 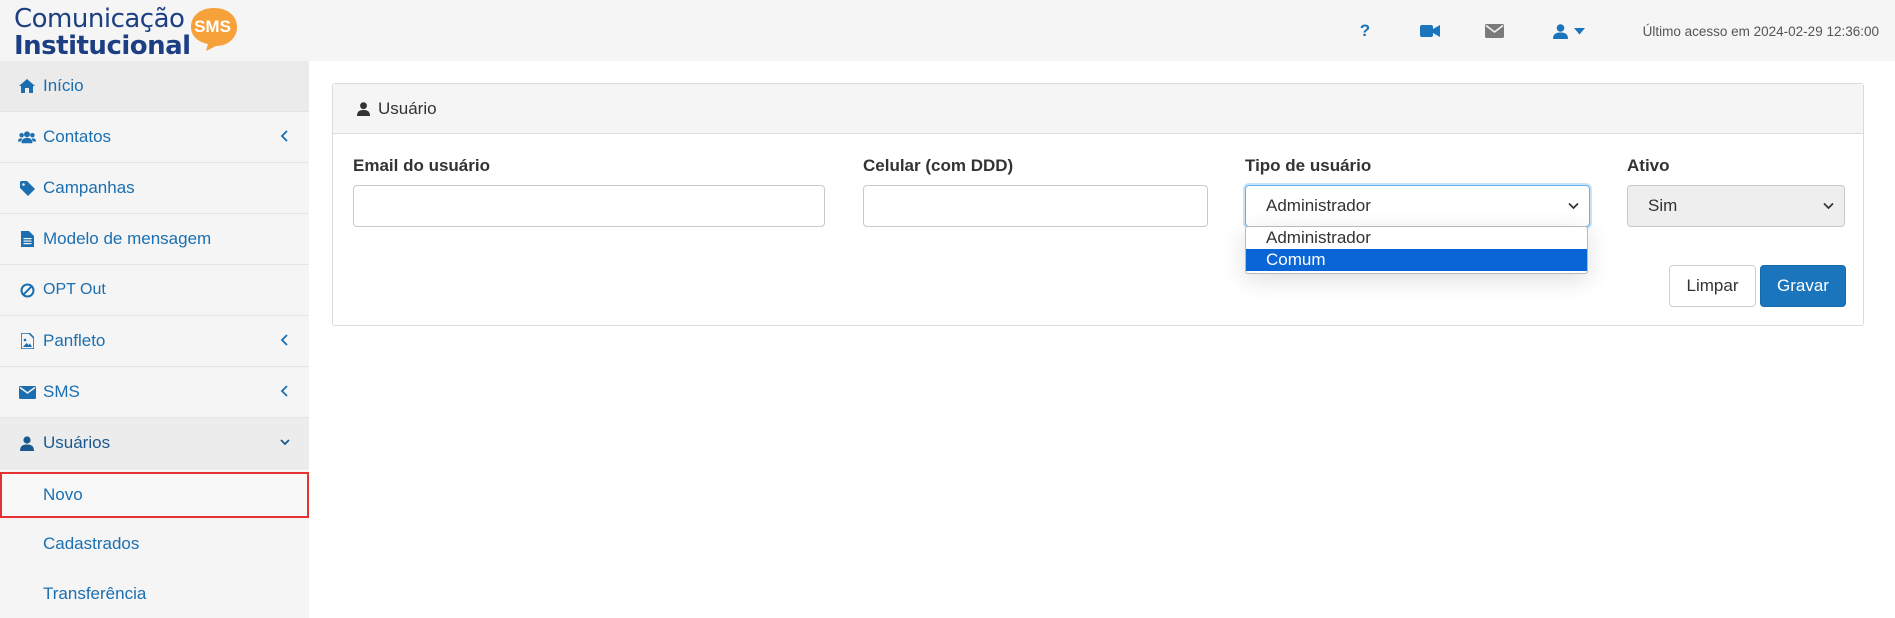 I want to click on sidebar-item-modelo-de-mensagem: Modelo de mensagem, so click(x=154, y=239).